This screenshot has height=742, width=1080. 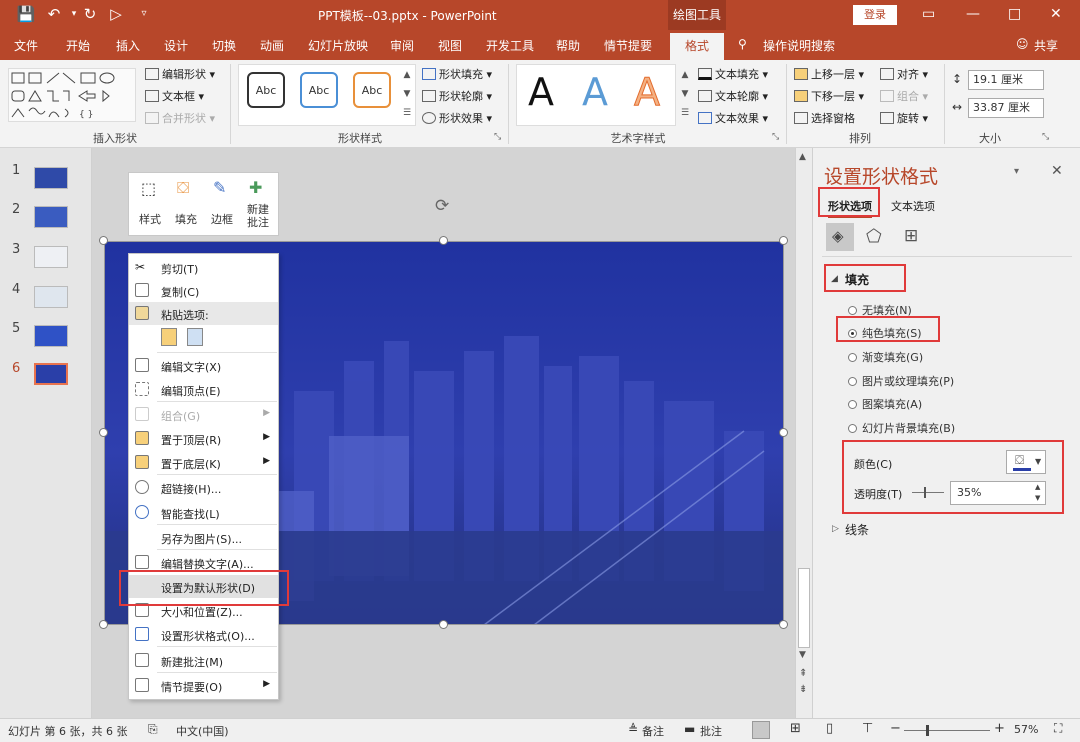 What do you see at coordinates (203, 389) in the screenshot?
I see `menu-item-edit-points: 编辑顶点(E)` at bounding box center [203, 389].